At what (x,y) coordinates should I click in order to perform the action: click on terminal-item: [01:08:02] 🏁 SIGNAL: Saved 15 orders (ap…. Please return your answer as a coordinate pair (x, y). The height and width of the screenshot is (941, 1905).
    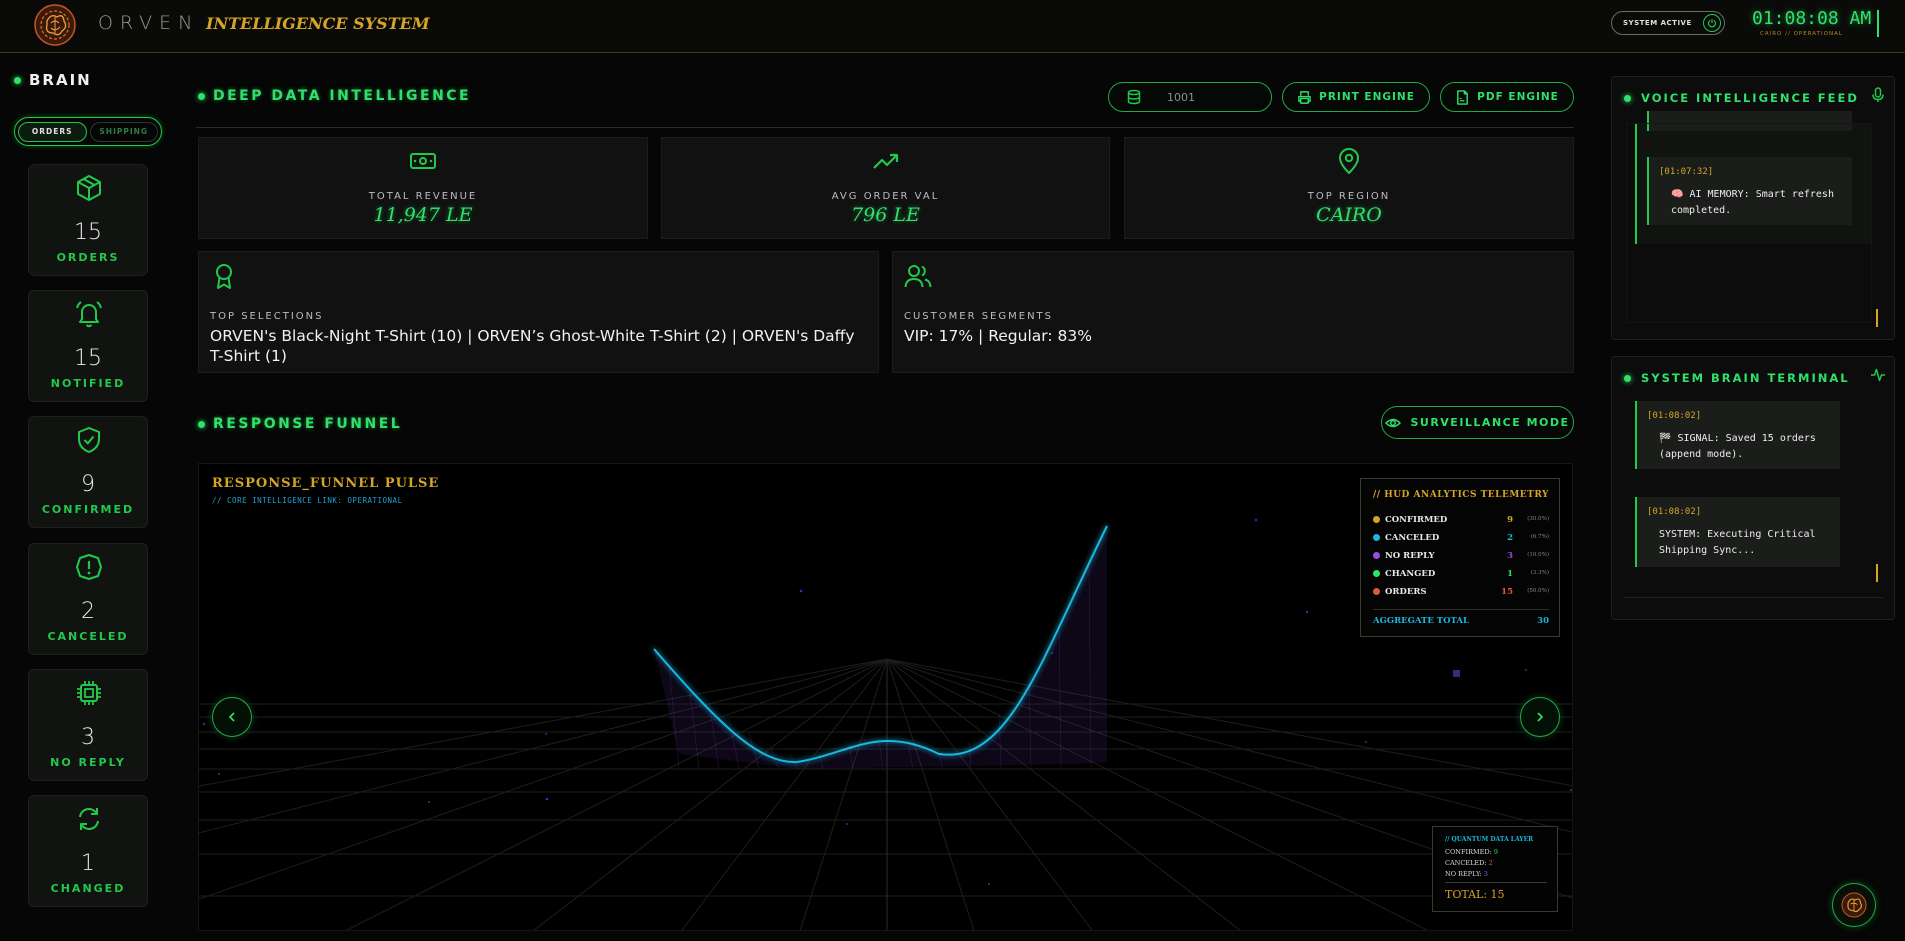
    Looking at the image, I should click on (1737, 435).